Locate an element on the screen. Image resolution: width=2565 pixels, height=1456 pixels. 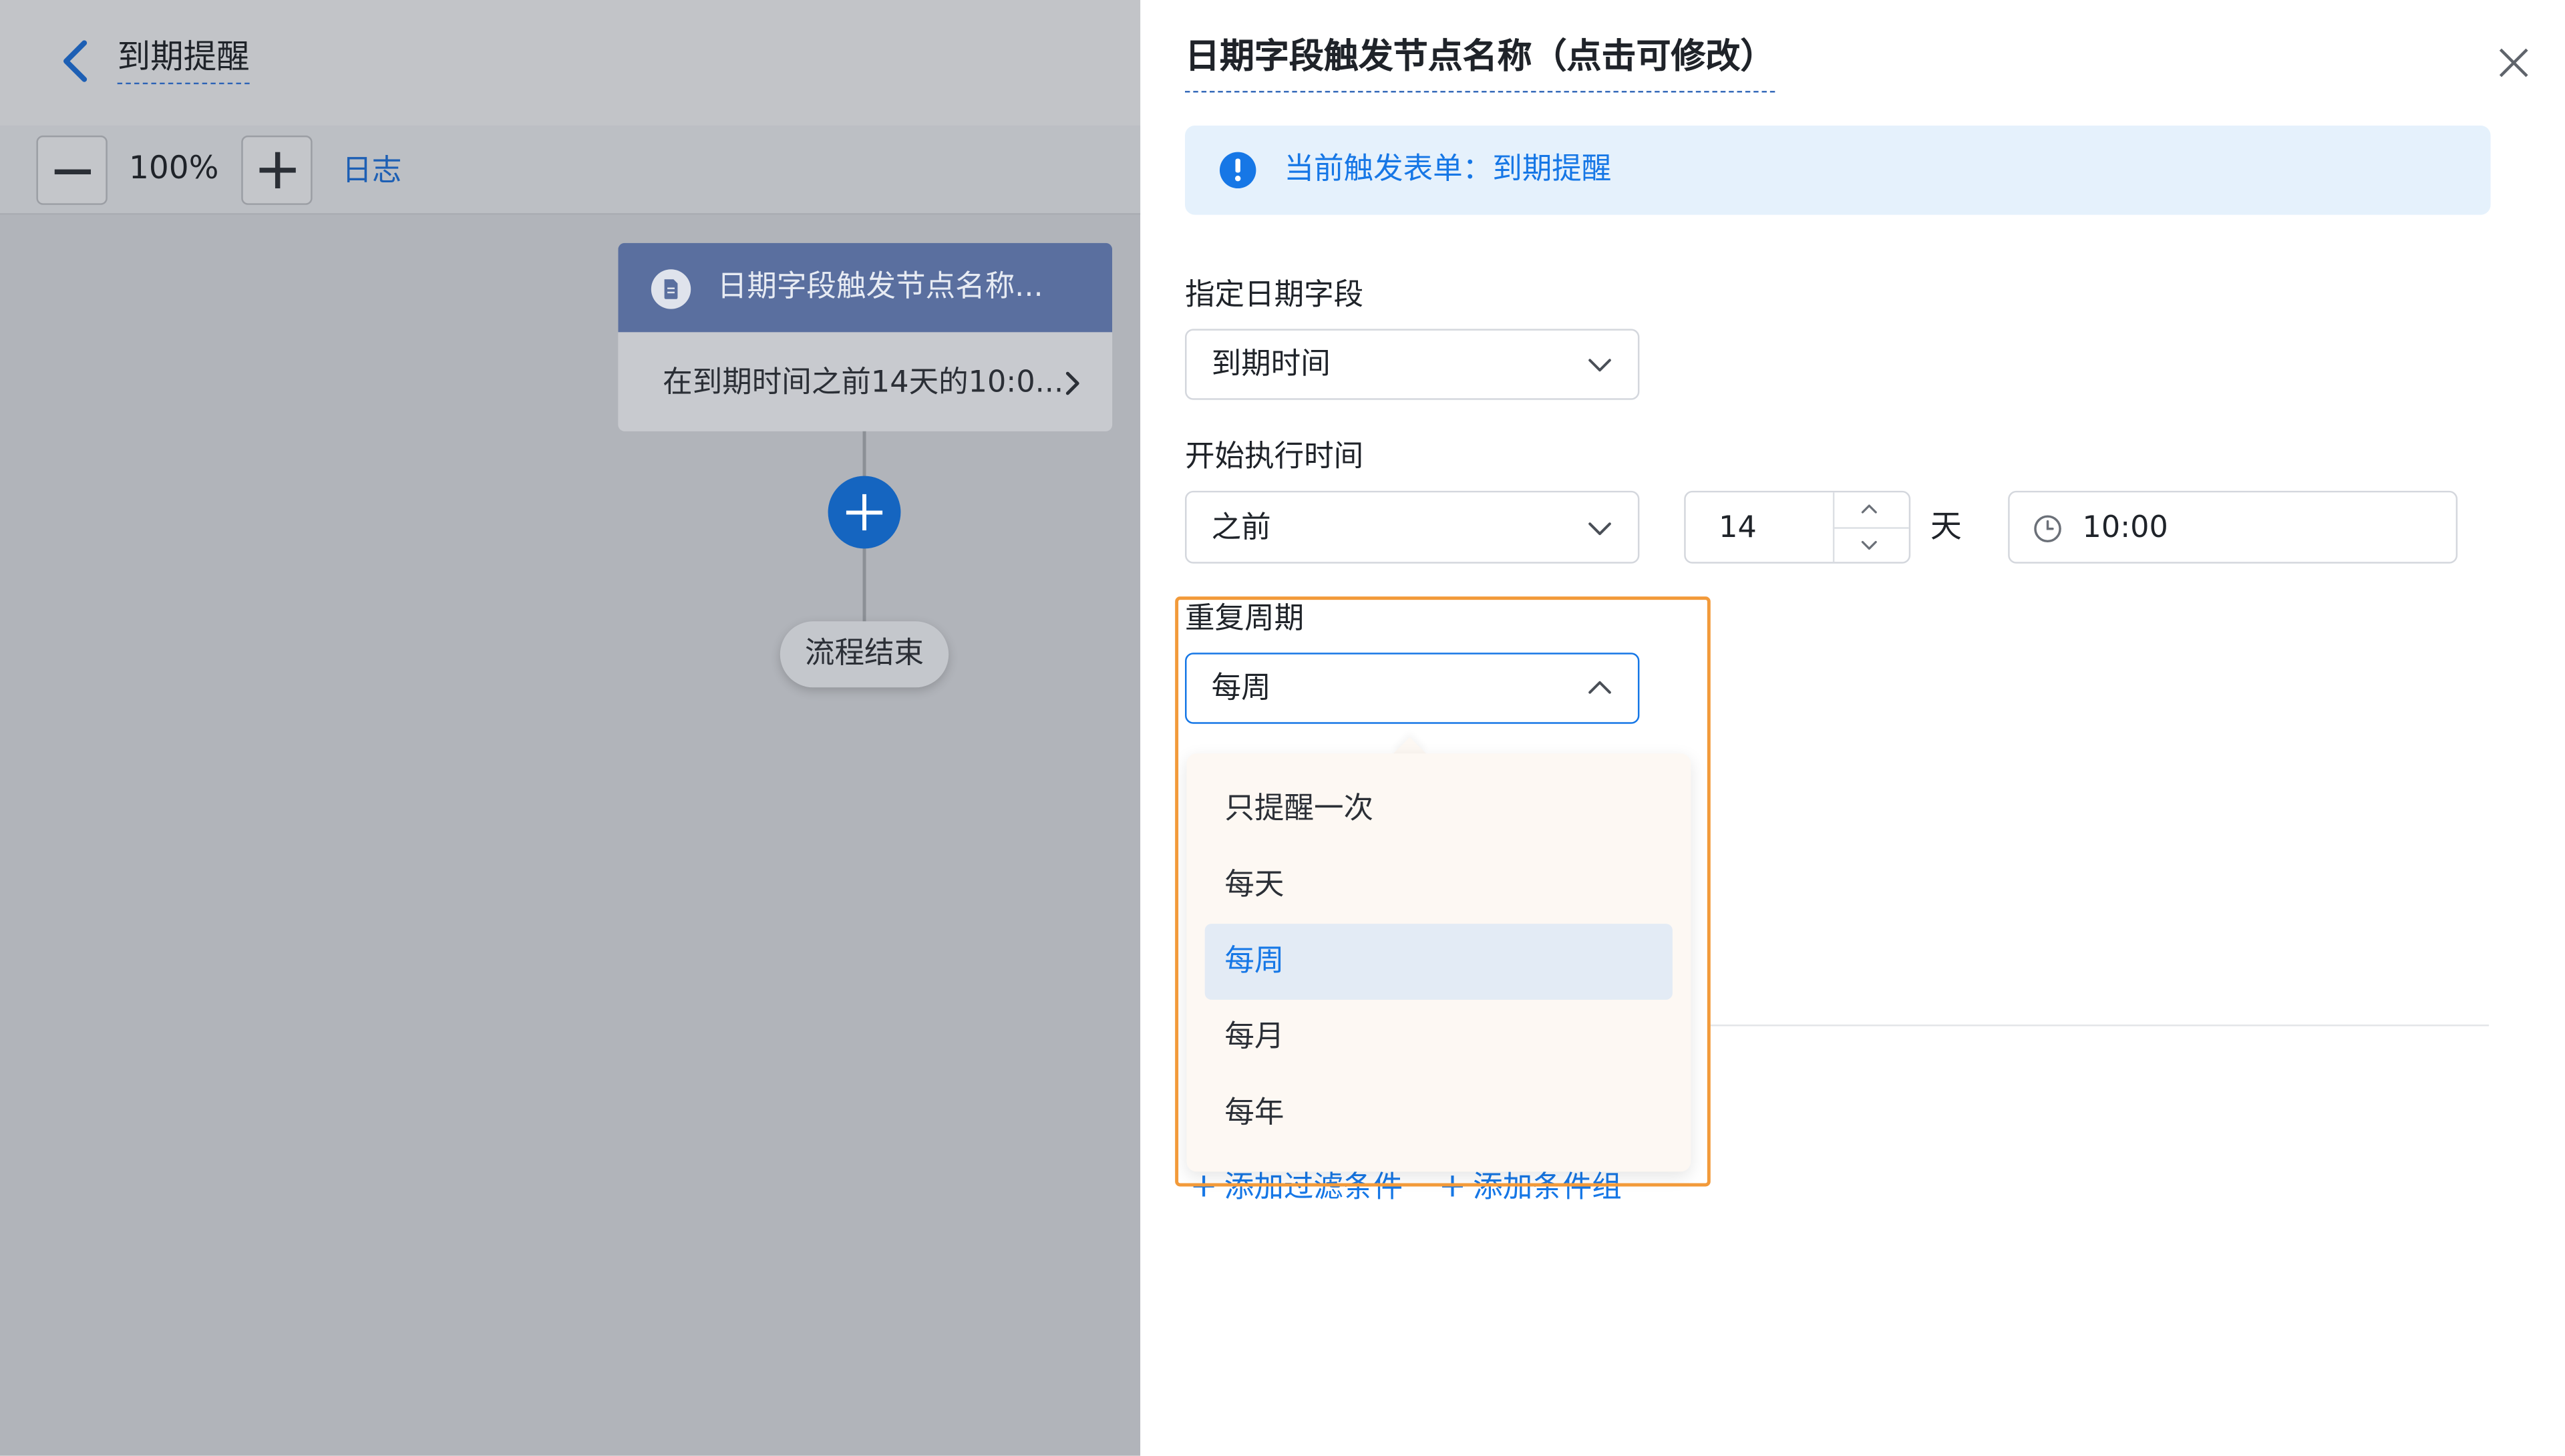
info-banner: 当前触发表单：到期提醒 is located at coordinates (1838, 170).